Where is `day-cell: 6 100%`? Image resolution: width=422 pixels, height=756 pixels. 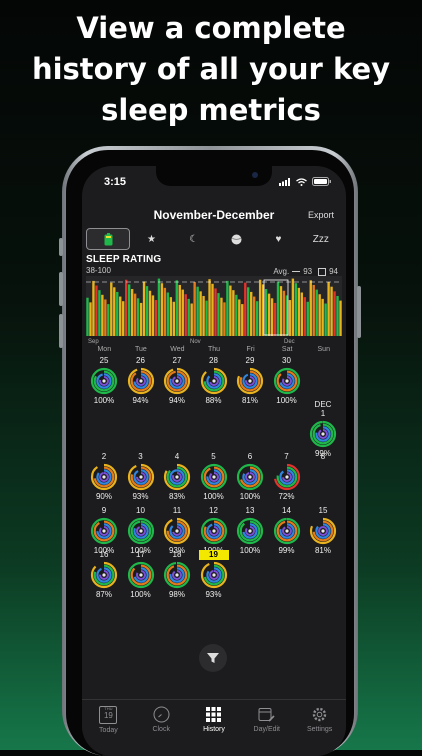
day-cell: 6 100% is located at coordinates (250, 476).